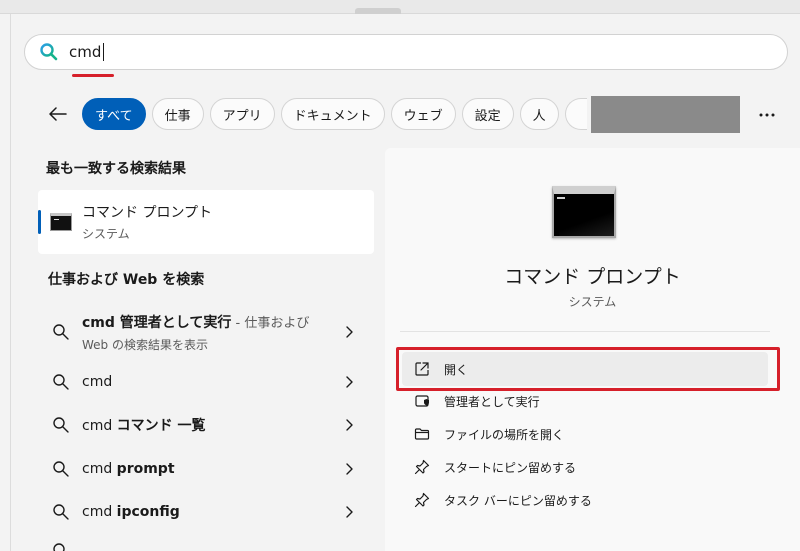 The image size is (800, 551). I want to click on result-suffix-text: - 仕事および, so click(270, 323).